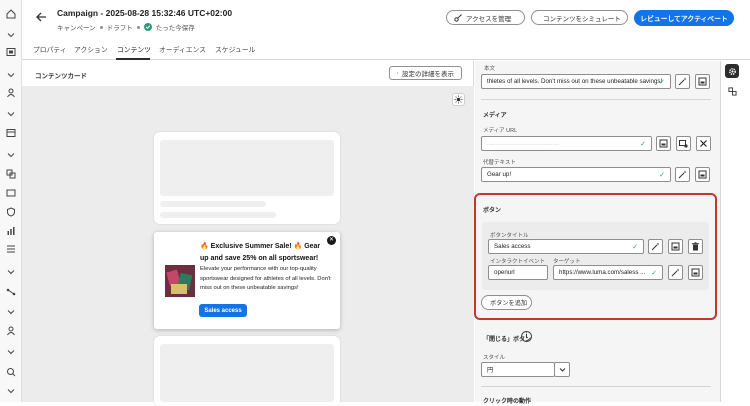  What do you see at coordinates (11, 249) in the screenshot?
I see `list-icon` at bounding box center [11, 249].